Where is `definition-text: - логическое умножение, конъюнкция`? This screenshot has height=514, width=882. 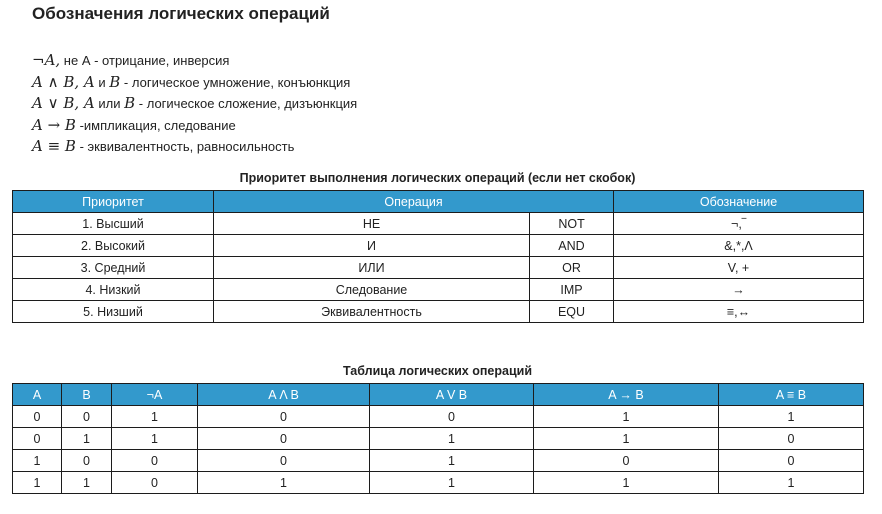
definition-text: - логическое умножение, конъюнкция is located at coordinates (237, 82).